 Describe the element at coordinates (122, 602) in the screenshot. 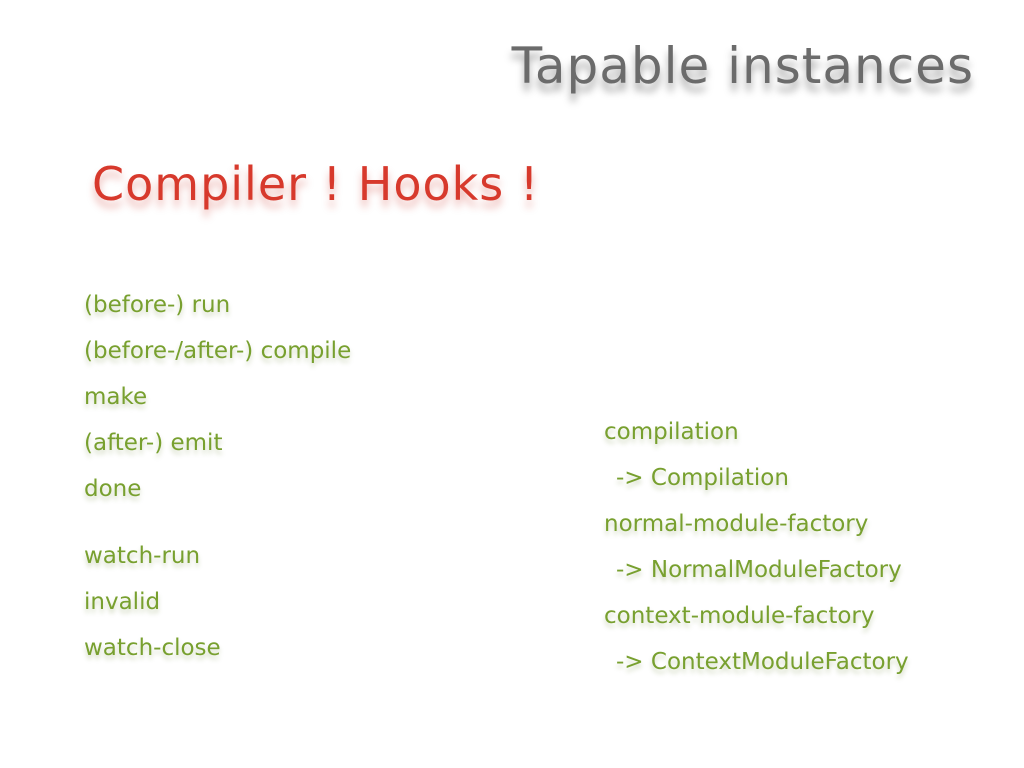

I see `list-item: invalid` at that location.